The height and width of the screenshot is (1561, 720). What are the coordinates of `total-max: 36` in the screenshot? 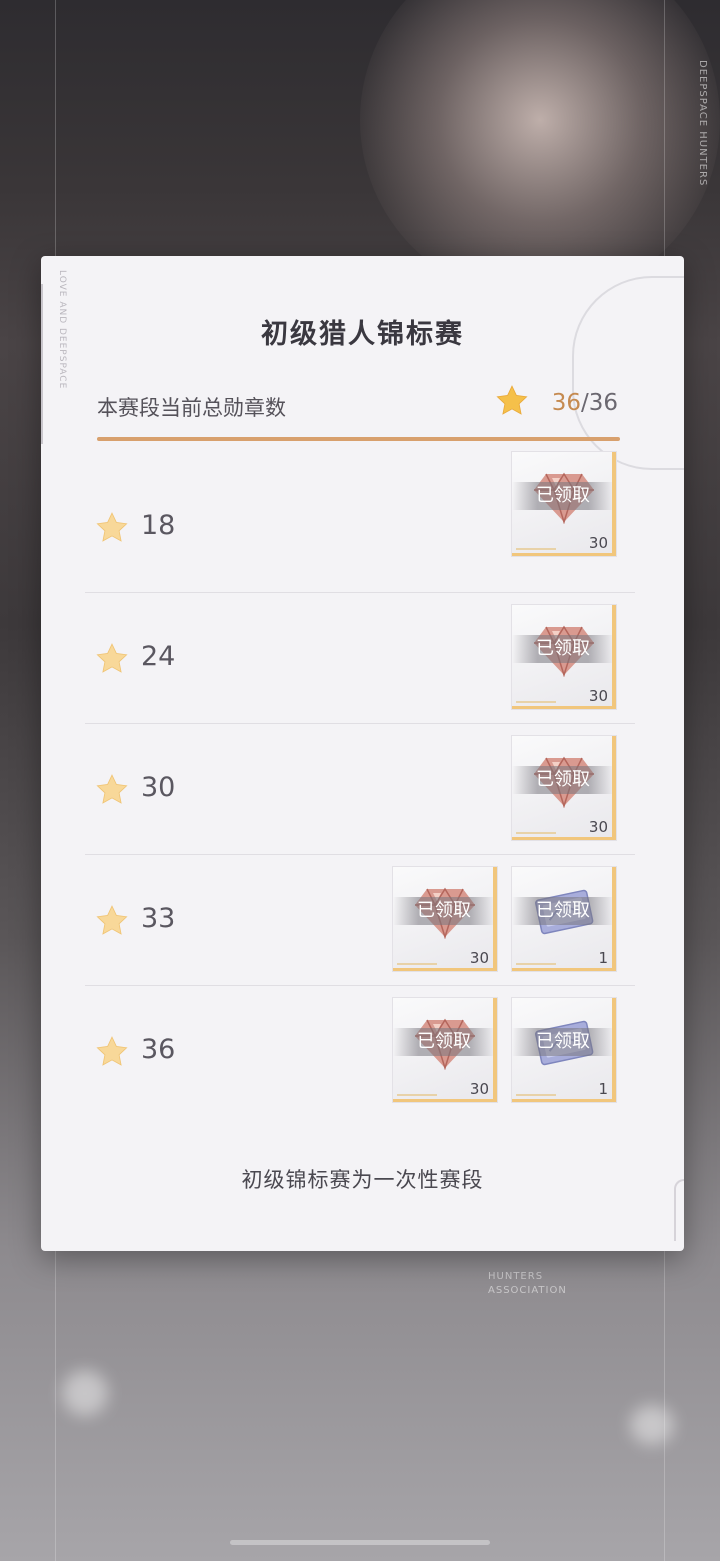 It's located at (603, 403).